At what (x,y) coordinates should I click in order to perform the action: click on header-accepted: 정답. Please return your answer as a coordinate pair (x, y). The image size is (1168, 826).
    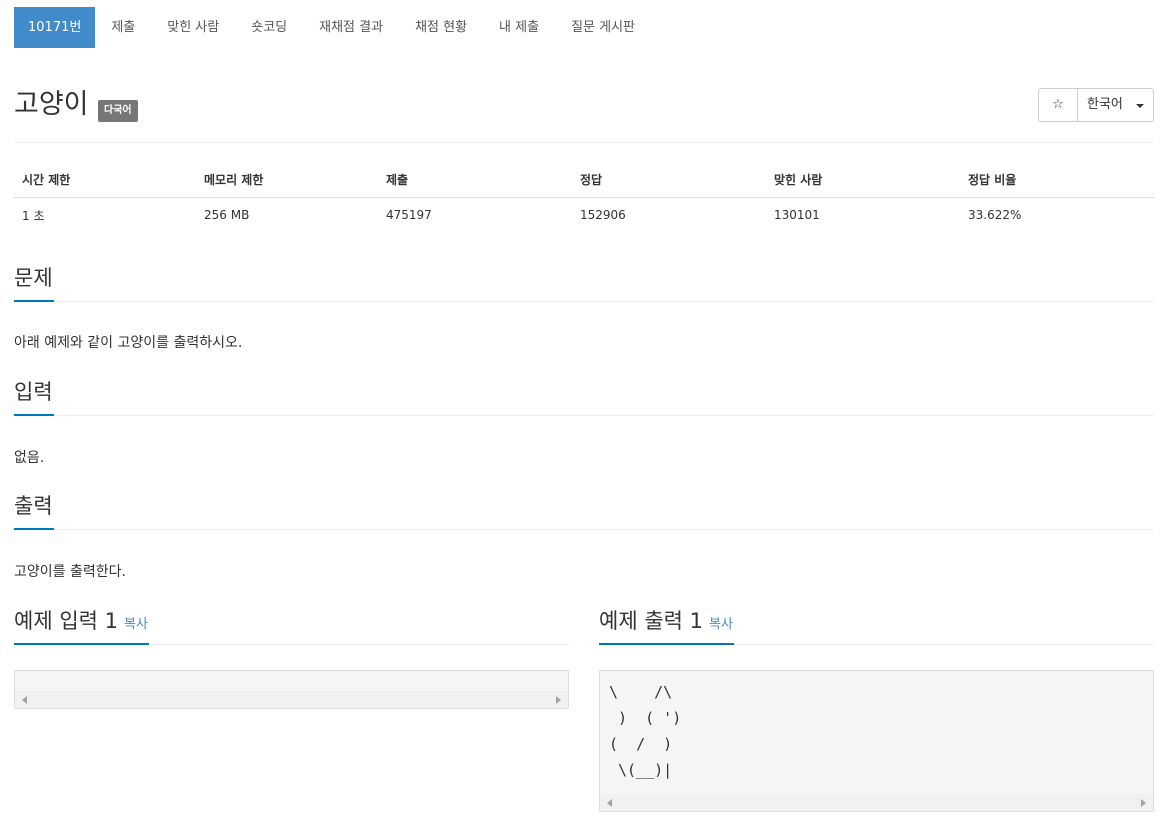
    Looking at the image, I should click on (669, 180).